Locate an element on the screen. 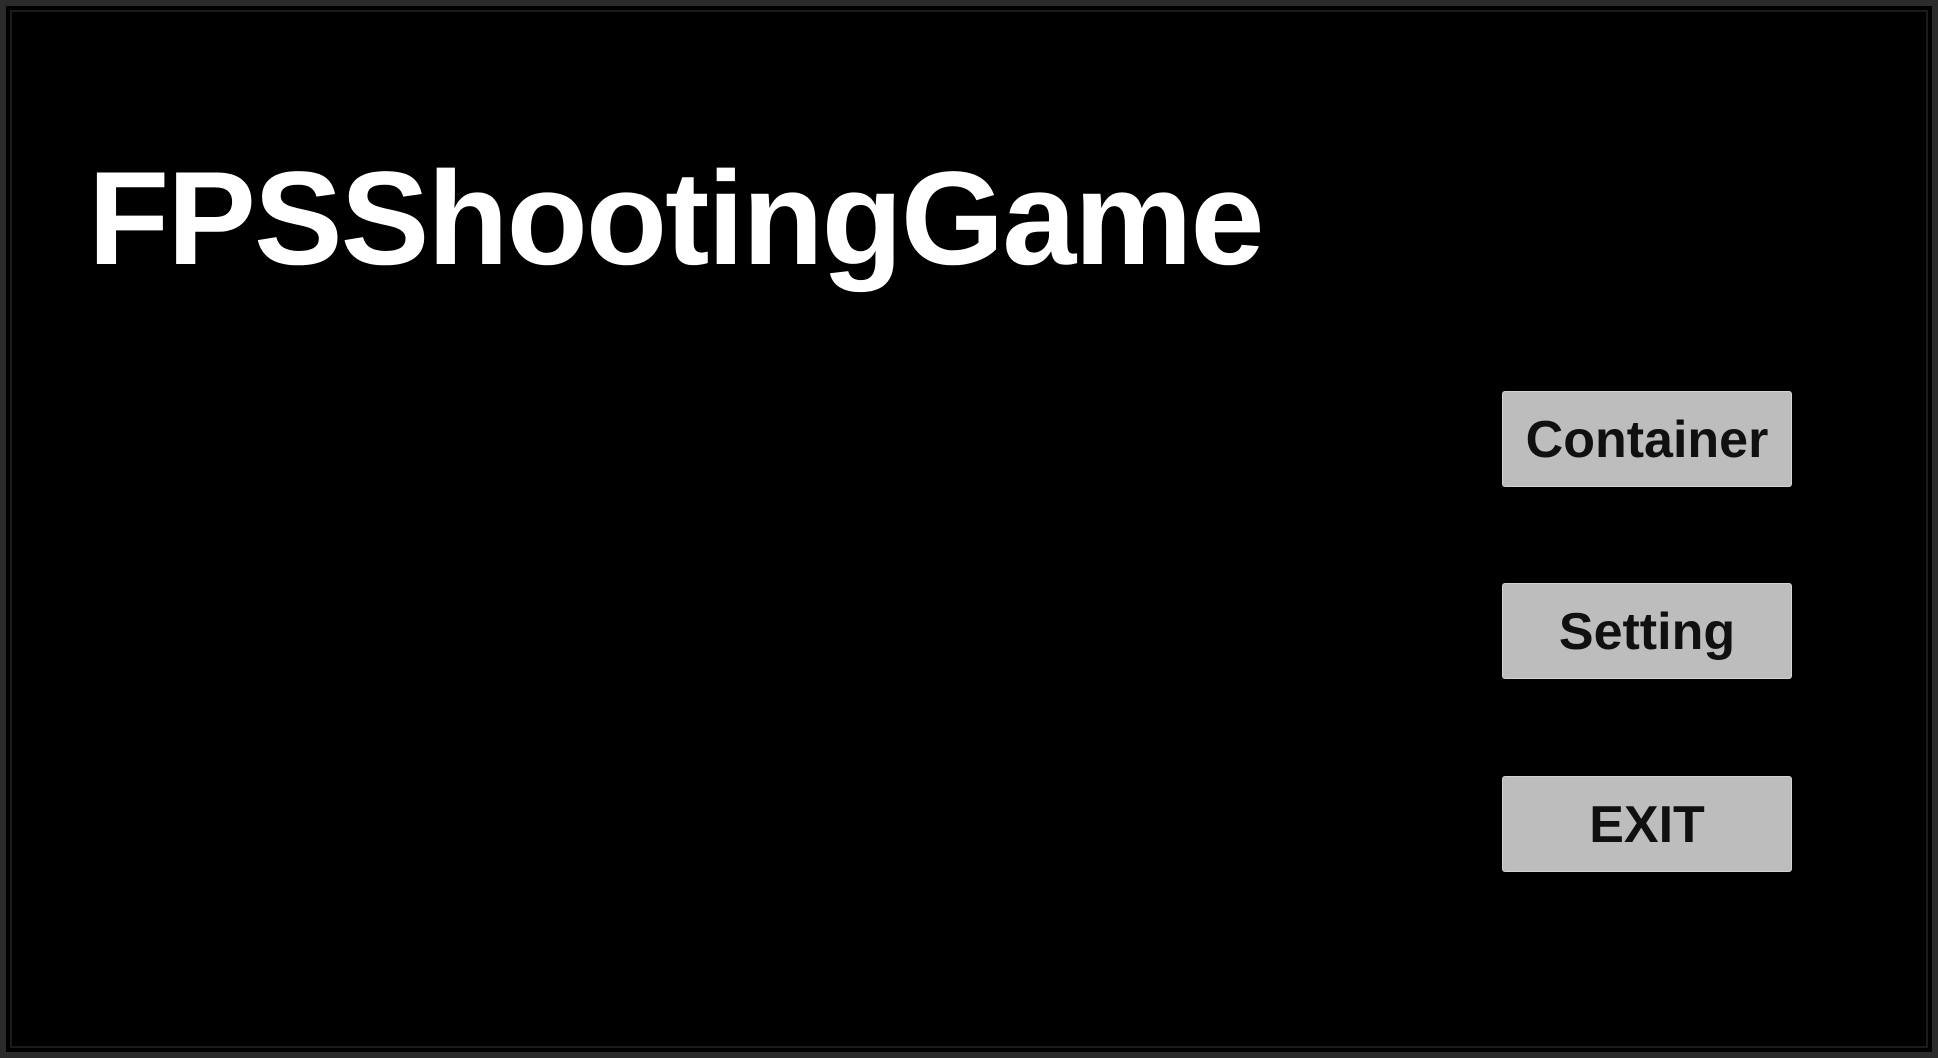  container-button: Container is located at coordinates (1647, 439).